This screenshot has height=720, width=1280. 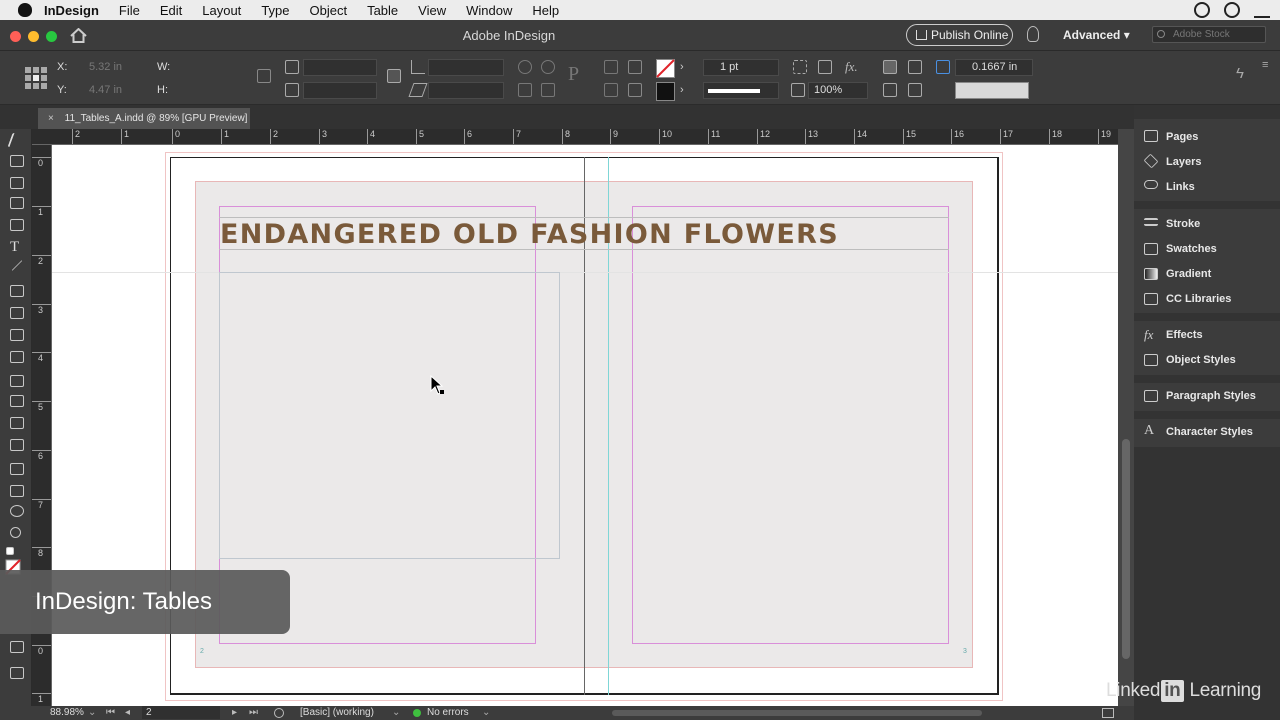 I want to click on split-layout-icon, so click(x=1108, y=713).